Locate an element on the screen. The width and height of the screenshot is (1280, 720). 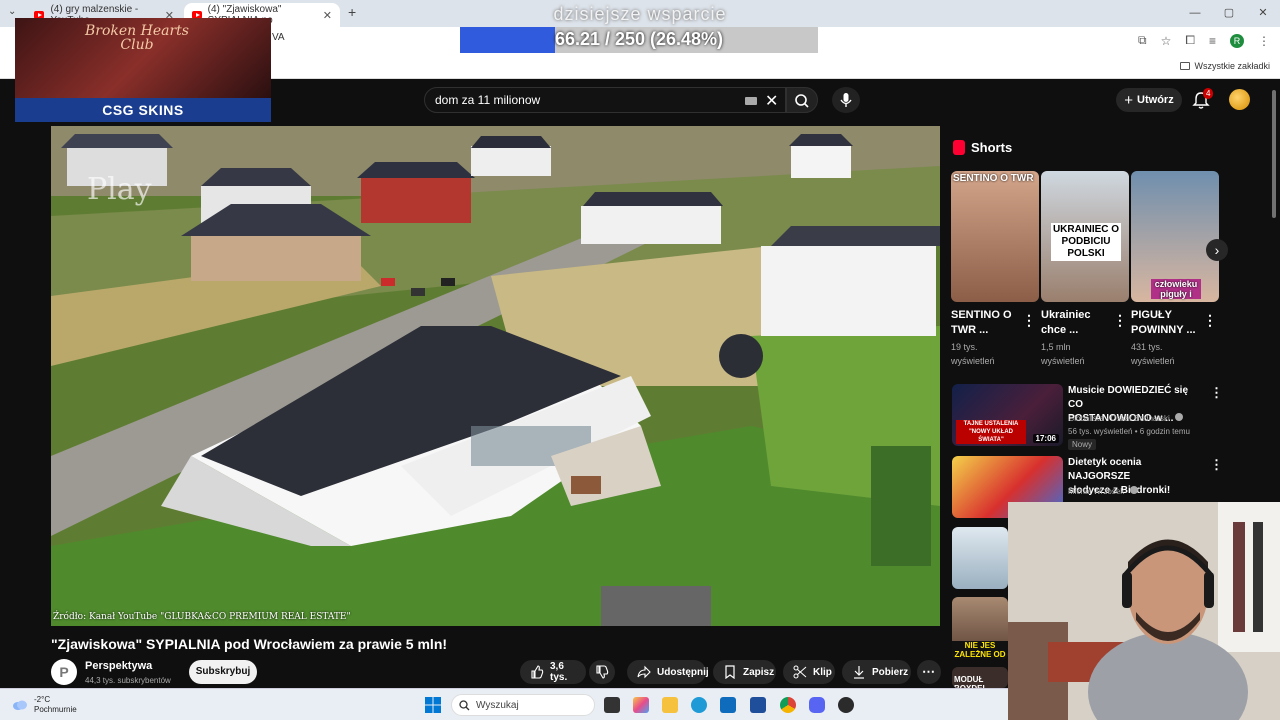
like-button: 3,6 tys. is located at coordinates (553, 672).